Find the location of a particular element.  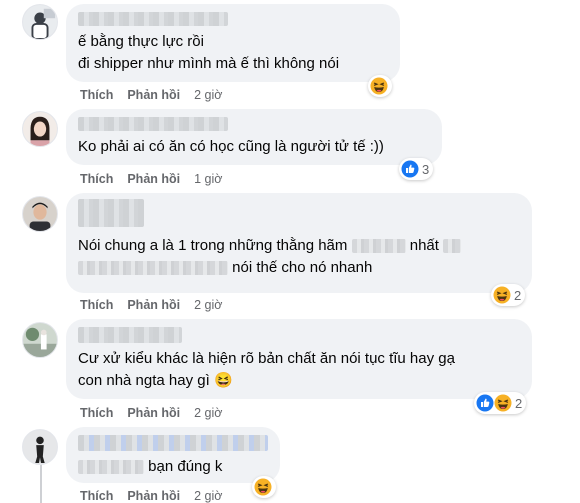

comment-text: nói thế cho nó nhanh is located at coordinates (299, 268).